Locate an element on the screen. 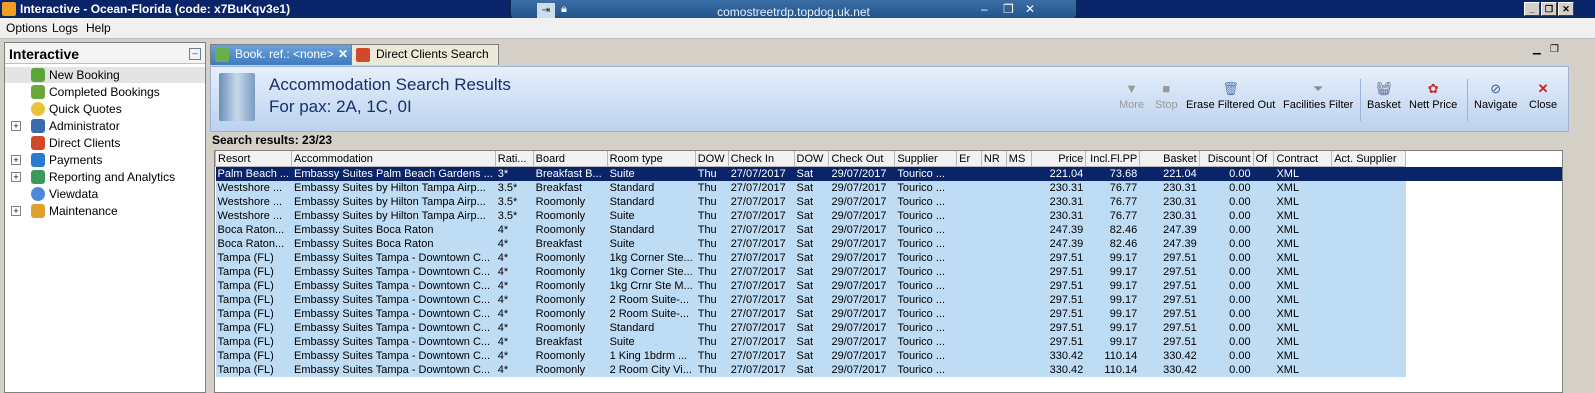 The height and width of the screenshot is (393, 1595). stop-button: ■ Stop is located at coordinates (1166, 96).